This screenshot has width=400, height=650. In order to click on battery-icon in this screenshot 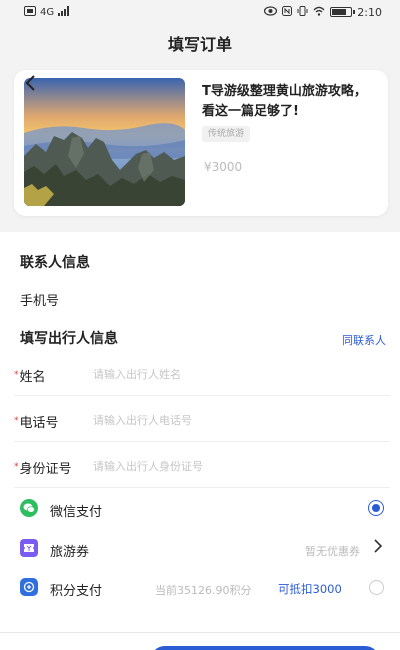, I will do `click(343, 12)`.